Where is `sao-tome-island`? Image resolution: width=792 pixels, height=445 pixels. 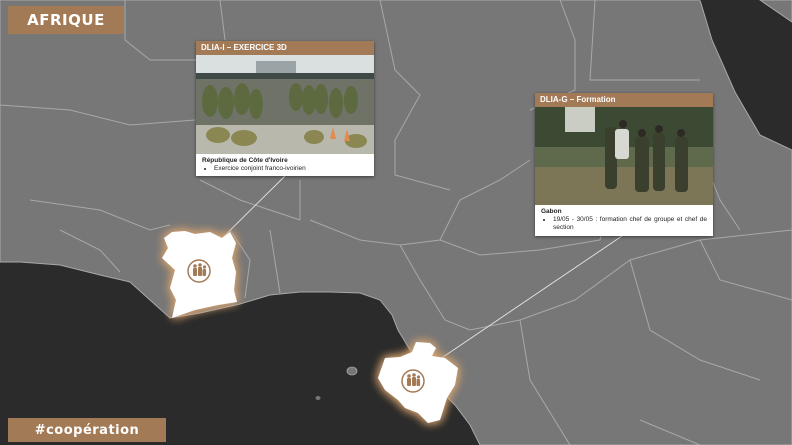 sao-tome-island is located at coordinates (318, 398).